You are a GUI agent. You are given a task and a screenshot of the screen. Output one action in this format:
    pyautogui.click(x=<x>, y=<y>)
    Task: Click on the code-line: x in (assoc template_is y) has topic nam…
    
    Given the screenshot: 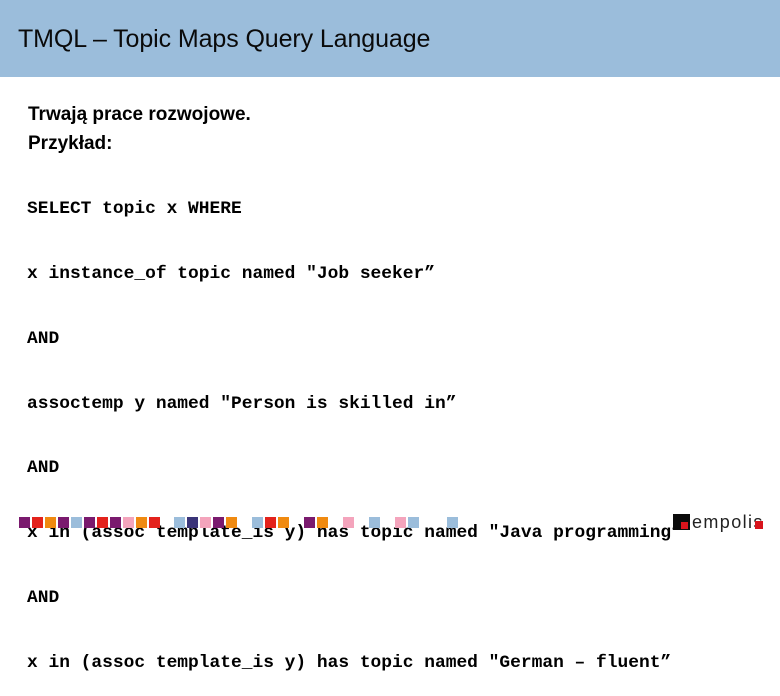 What is the action you would take?
    pyautogui.click(x=349, y=662)
    